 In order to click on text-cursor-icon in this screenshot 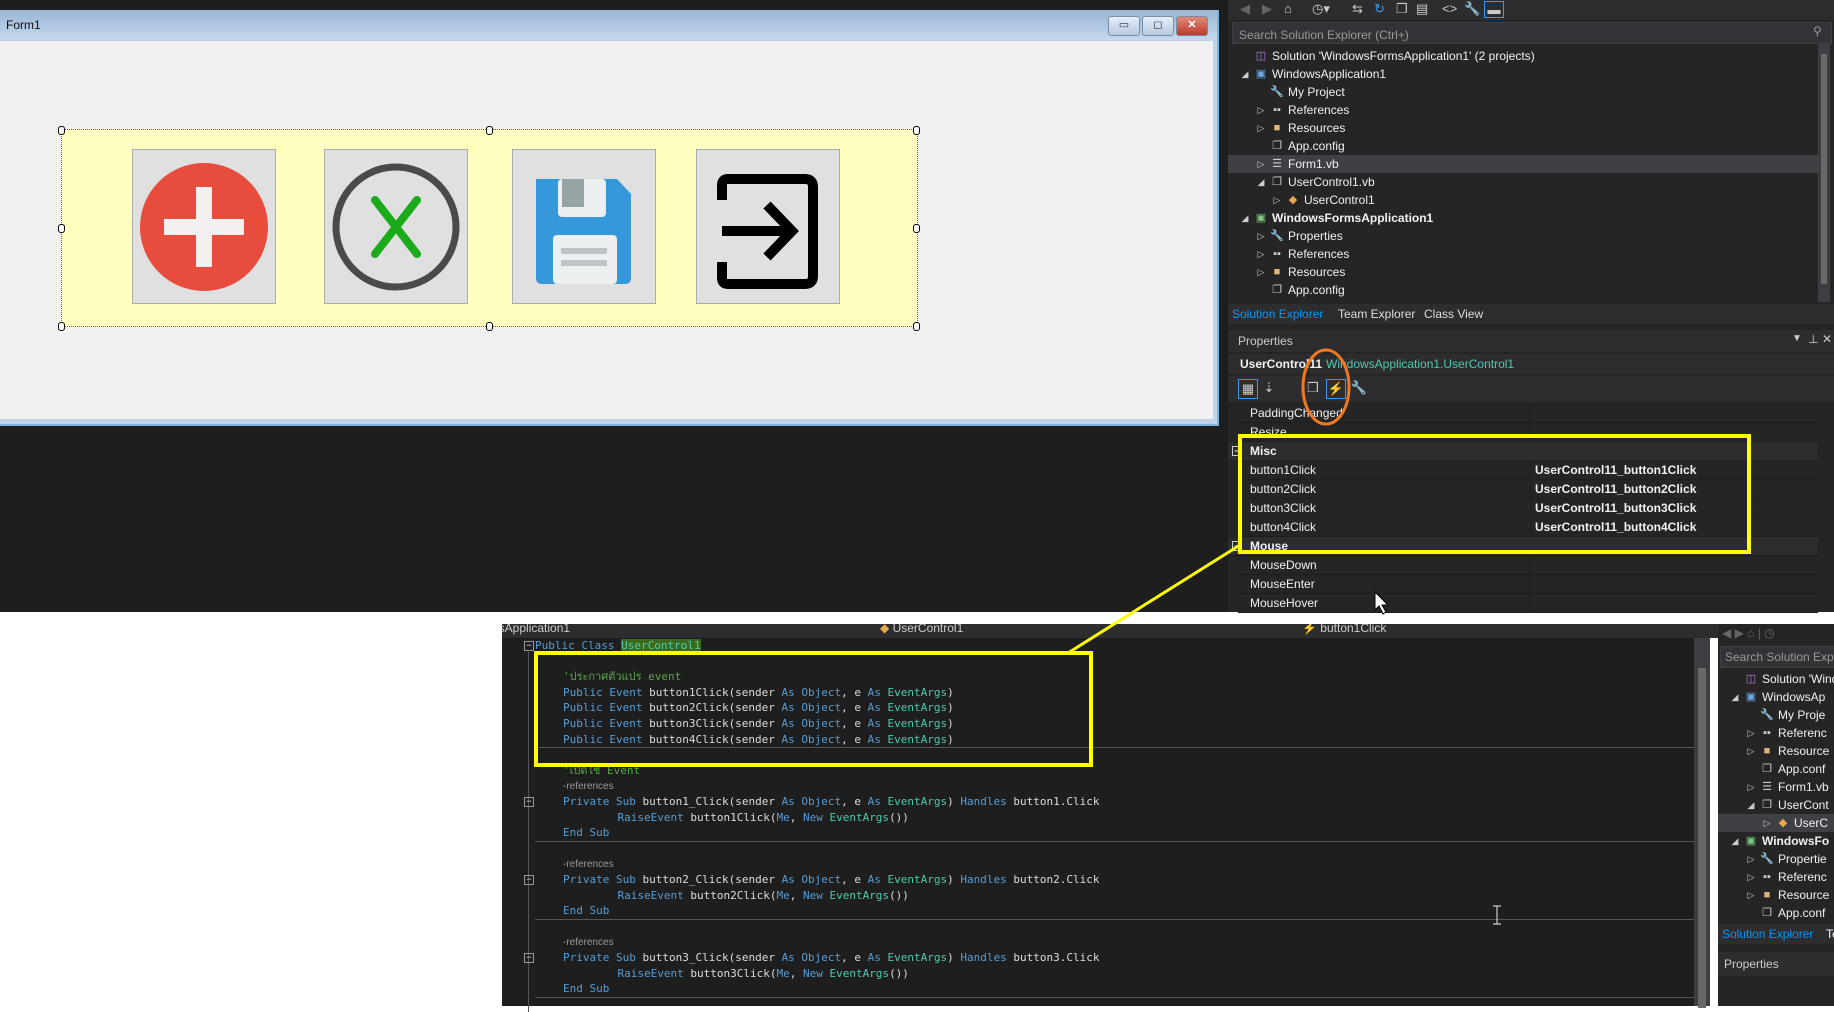, I will do `click(1497, 915)`.